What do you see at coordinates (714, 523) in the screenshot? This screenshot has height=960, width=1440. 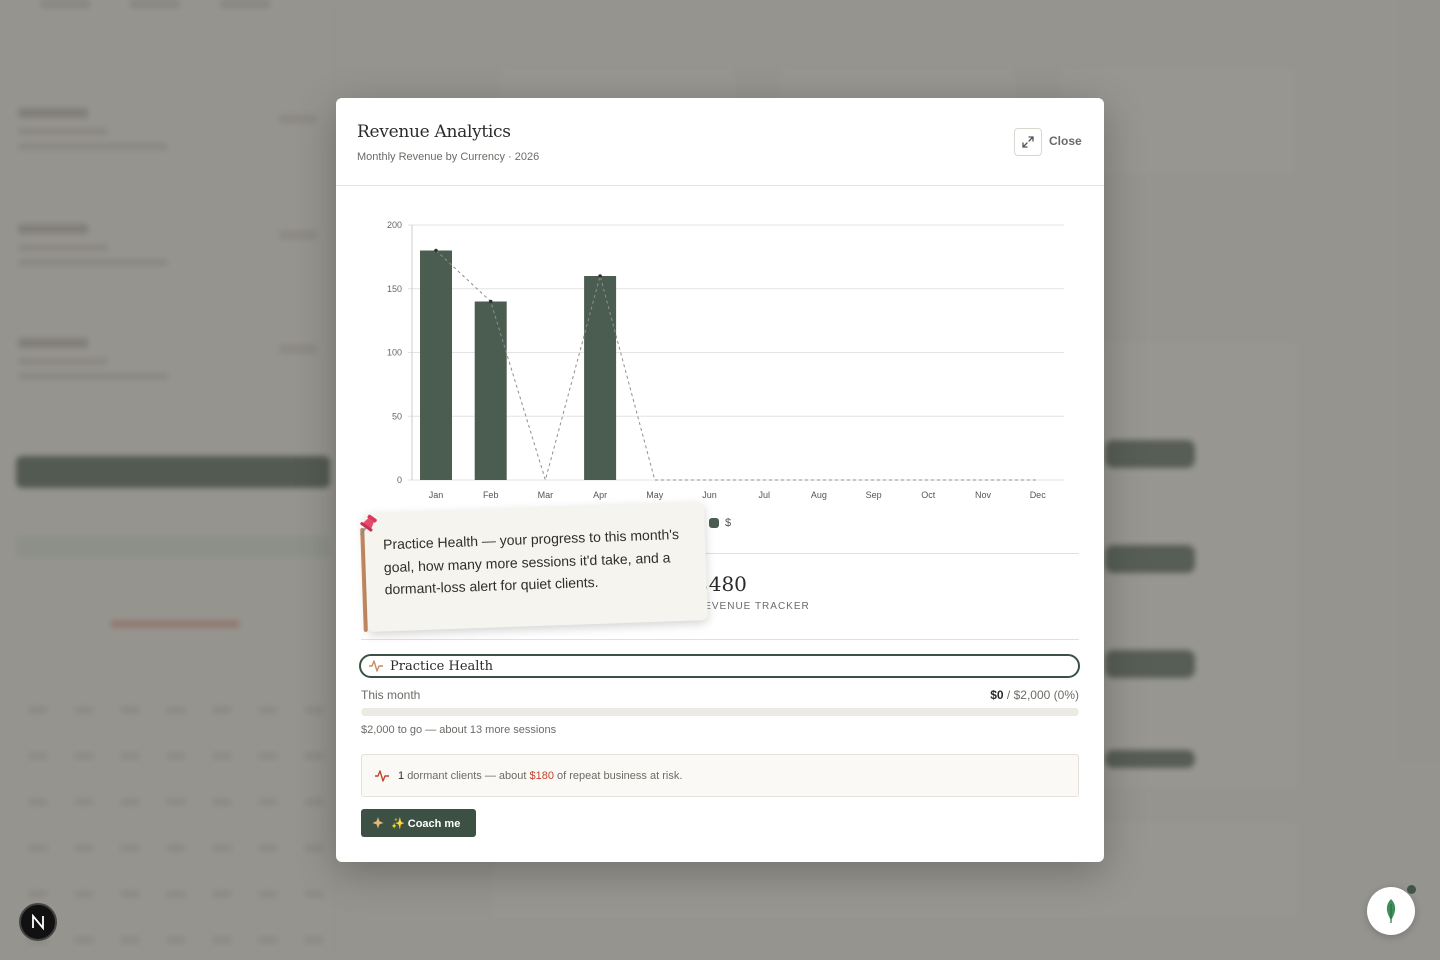 I see `legend-swatch` at bounding box center [714, 523].